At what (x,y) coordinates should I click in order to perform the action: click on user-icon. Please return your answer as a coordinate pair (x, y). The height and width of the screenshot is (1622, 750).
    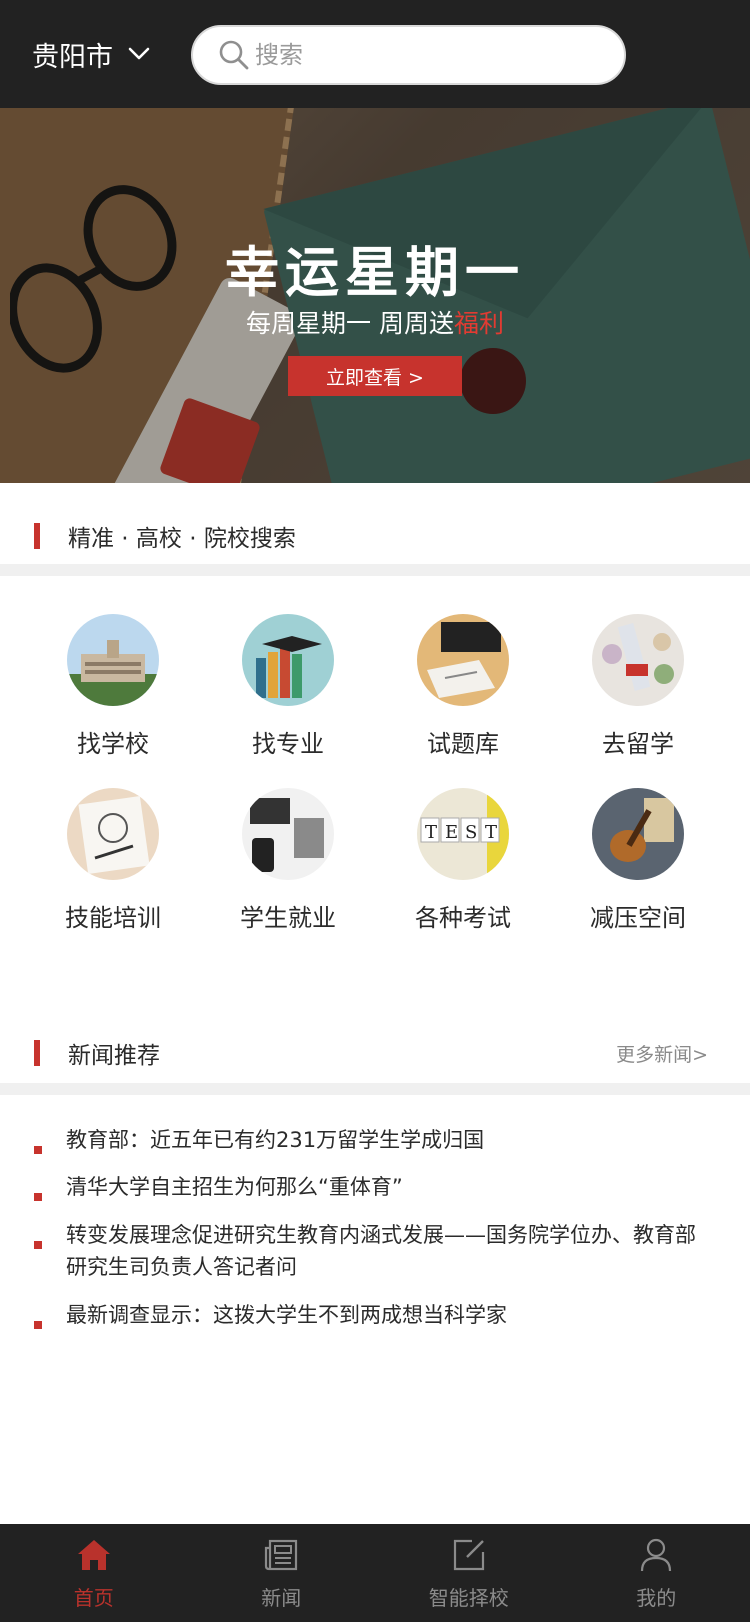
    Looking at the image, I should click on (656, 1555).